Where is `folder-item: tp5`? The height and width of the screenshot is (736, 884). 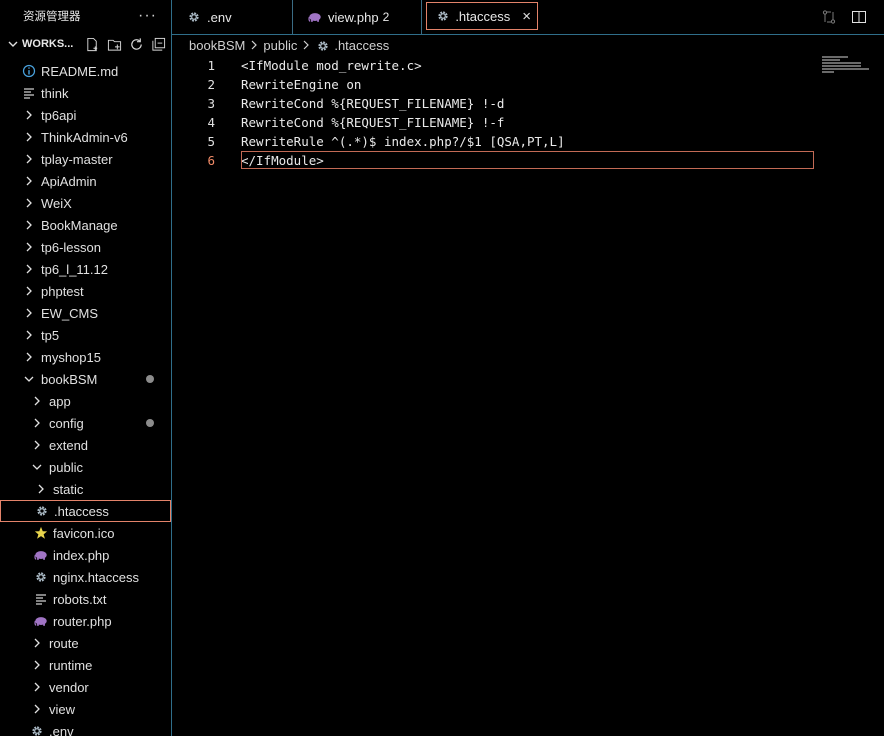 folder-item: tp5 is located at coordinates (85, 335).